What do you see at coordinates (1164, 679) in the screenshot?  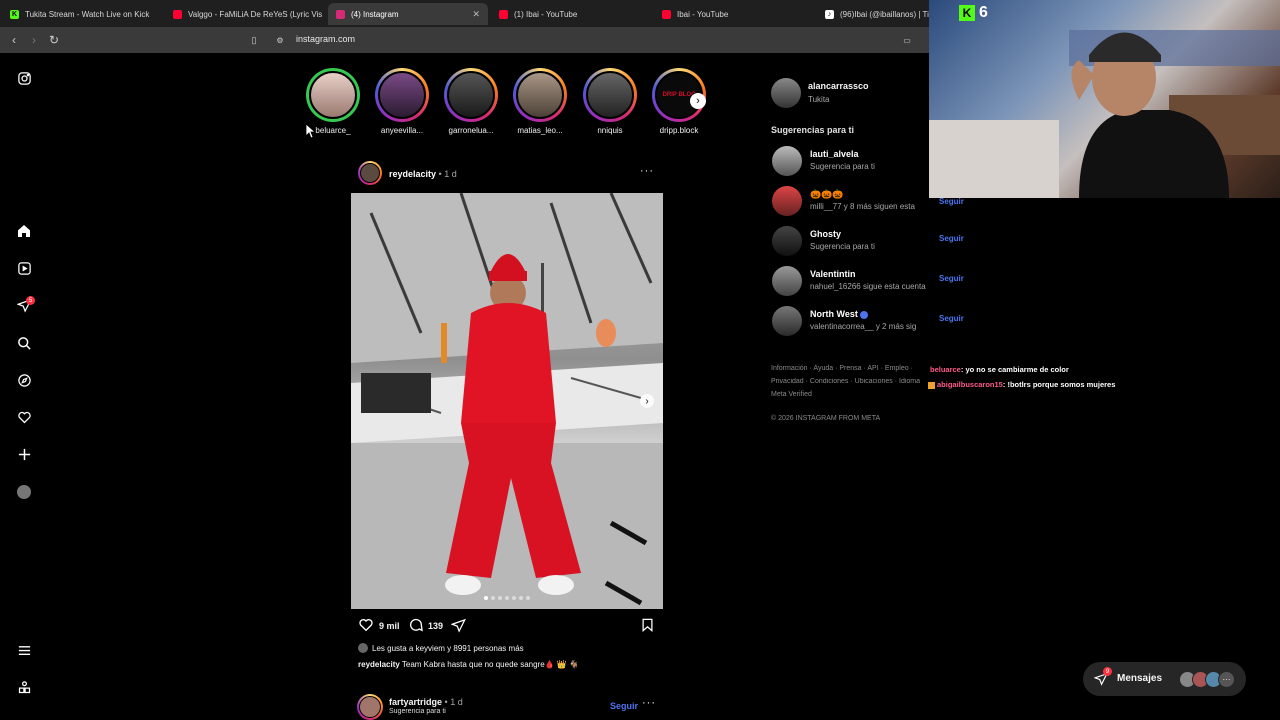 I see `messages-button: 9 Mensajes ···` at bounding box center [1164, 679].